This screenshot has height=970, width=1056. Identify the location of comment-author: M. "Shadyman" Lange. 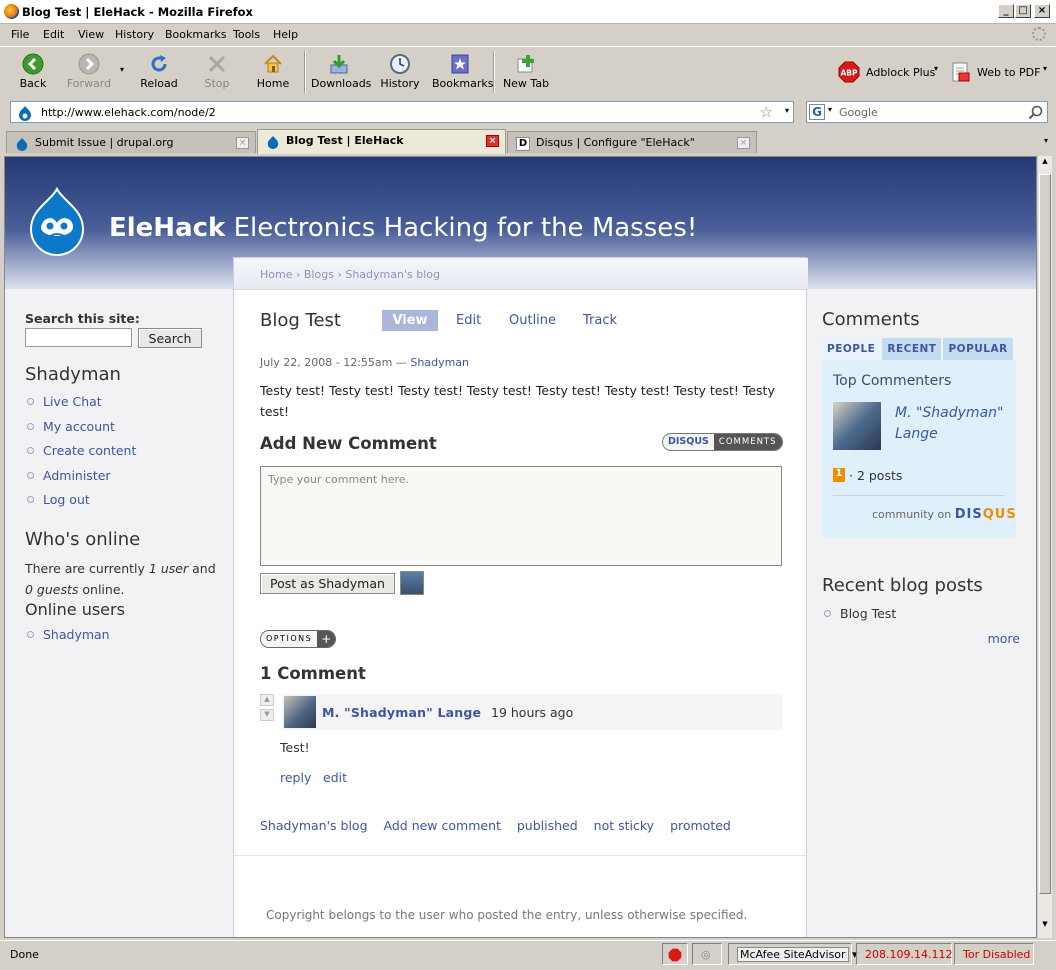
(401, 712).